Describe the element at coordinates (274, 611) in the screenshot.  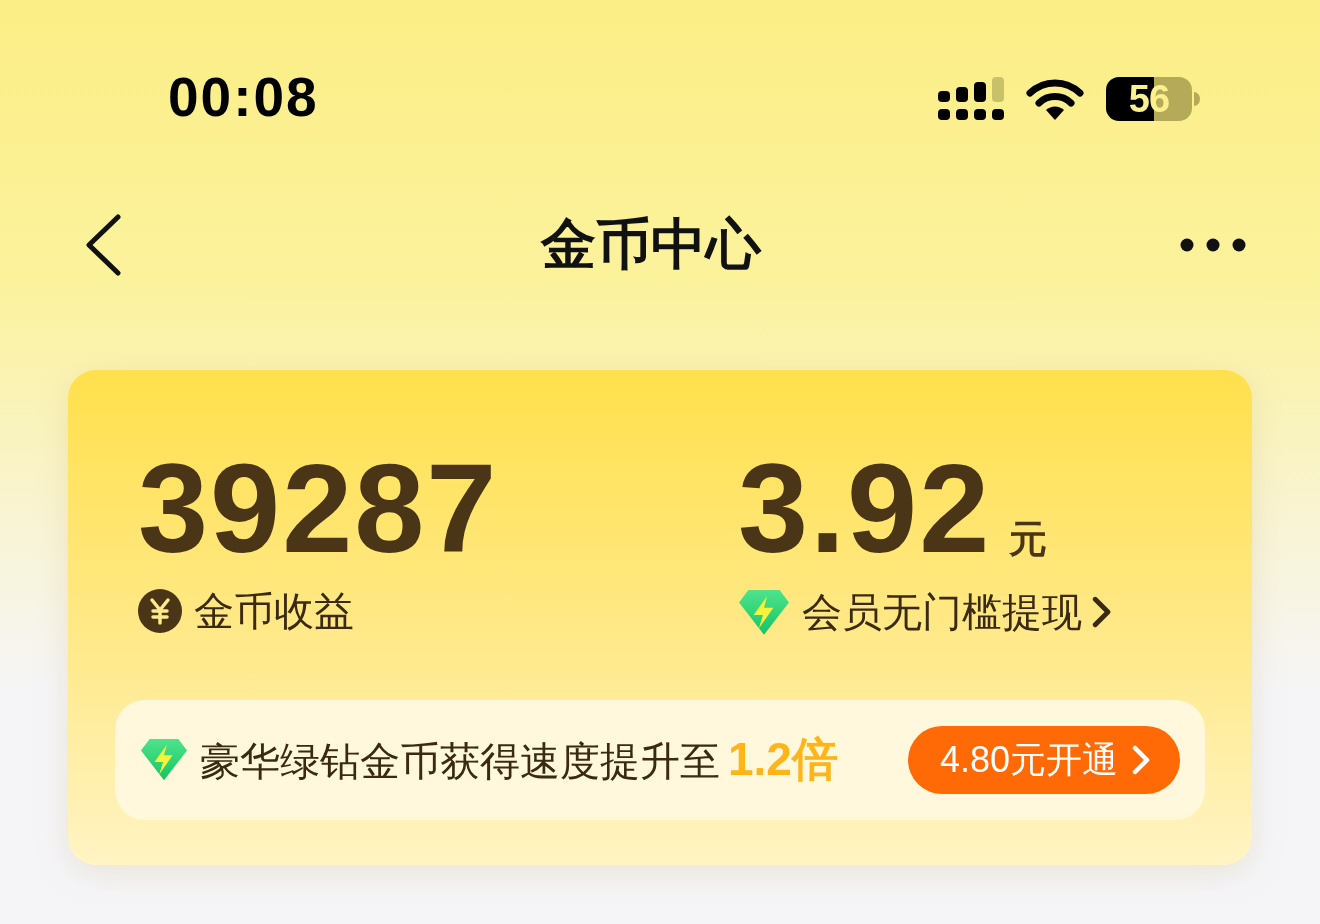
I see `coin-earnings-label: 金币收益` at that location.